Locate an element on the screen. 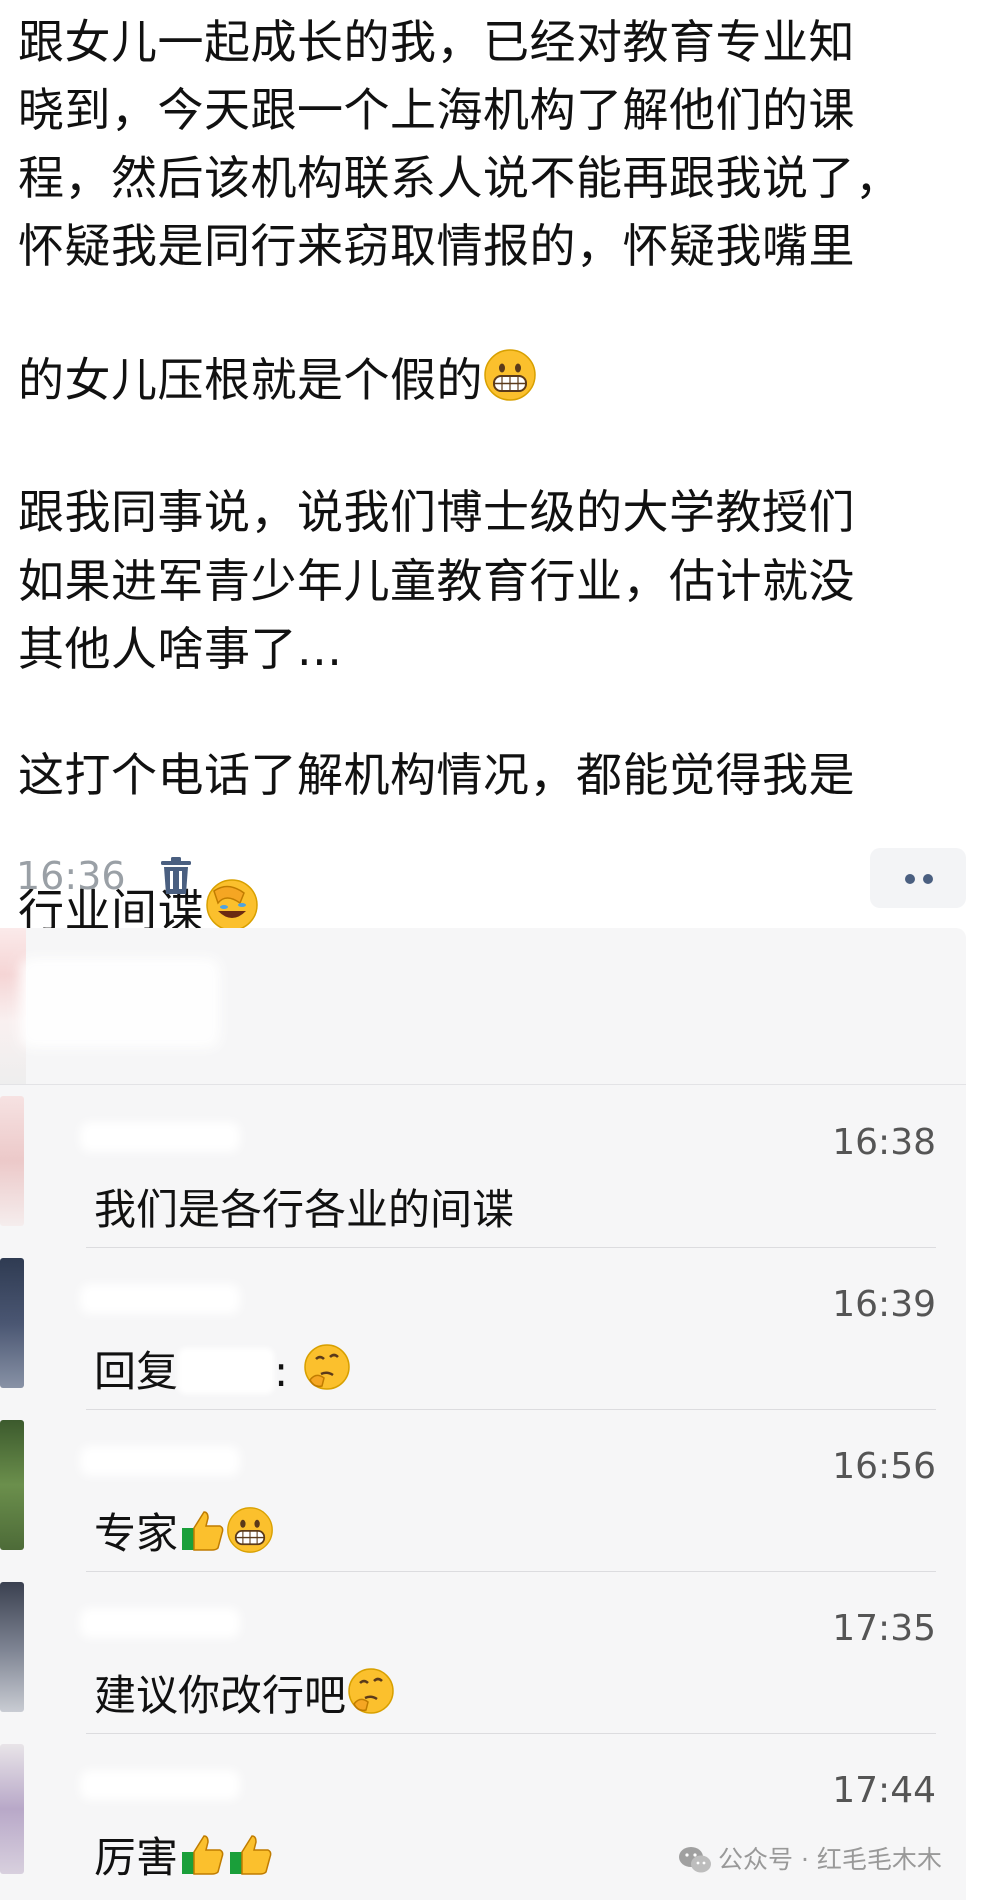 The width and height of the screenshot is (1007, 1900). likes-row is located at coordinates (483, 1006).